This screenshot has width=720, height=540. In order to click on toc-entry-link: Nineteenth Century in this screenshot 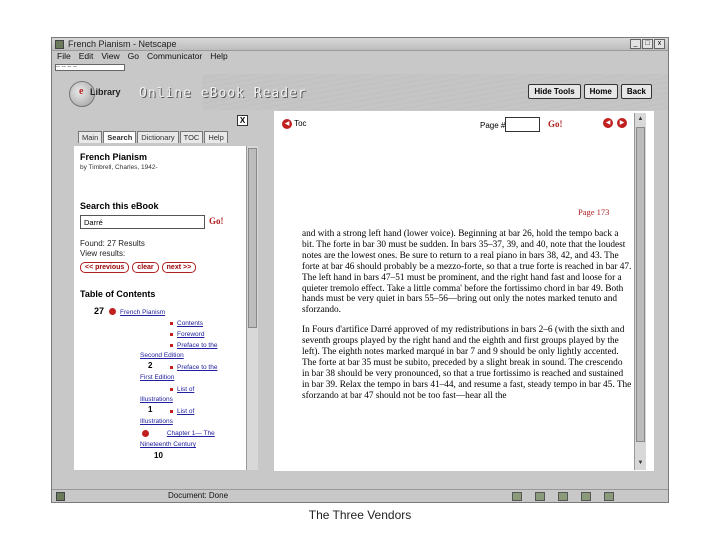, I will do `click(168, 444)`.